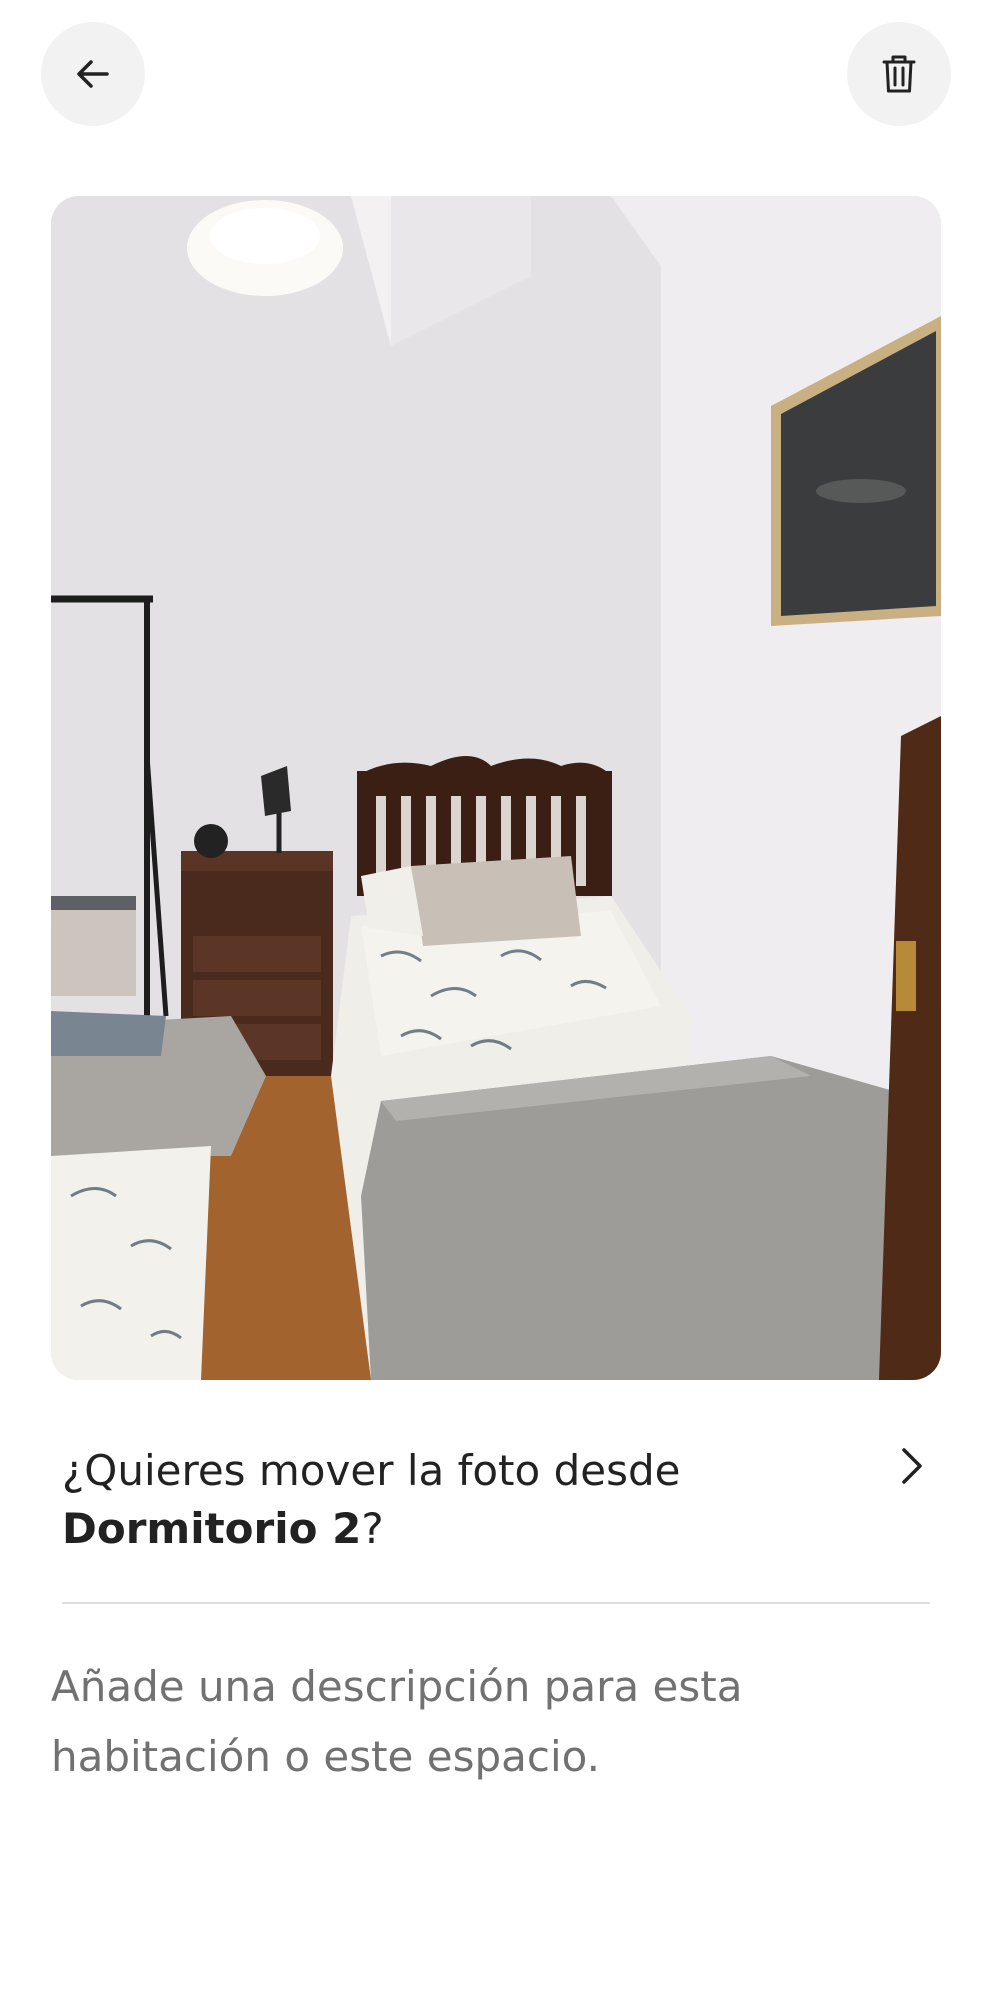  I want to click on back-button, so click(93, 74).